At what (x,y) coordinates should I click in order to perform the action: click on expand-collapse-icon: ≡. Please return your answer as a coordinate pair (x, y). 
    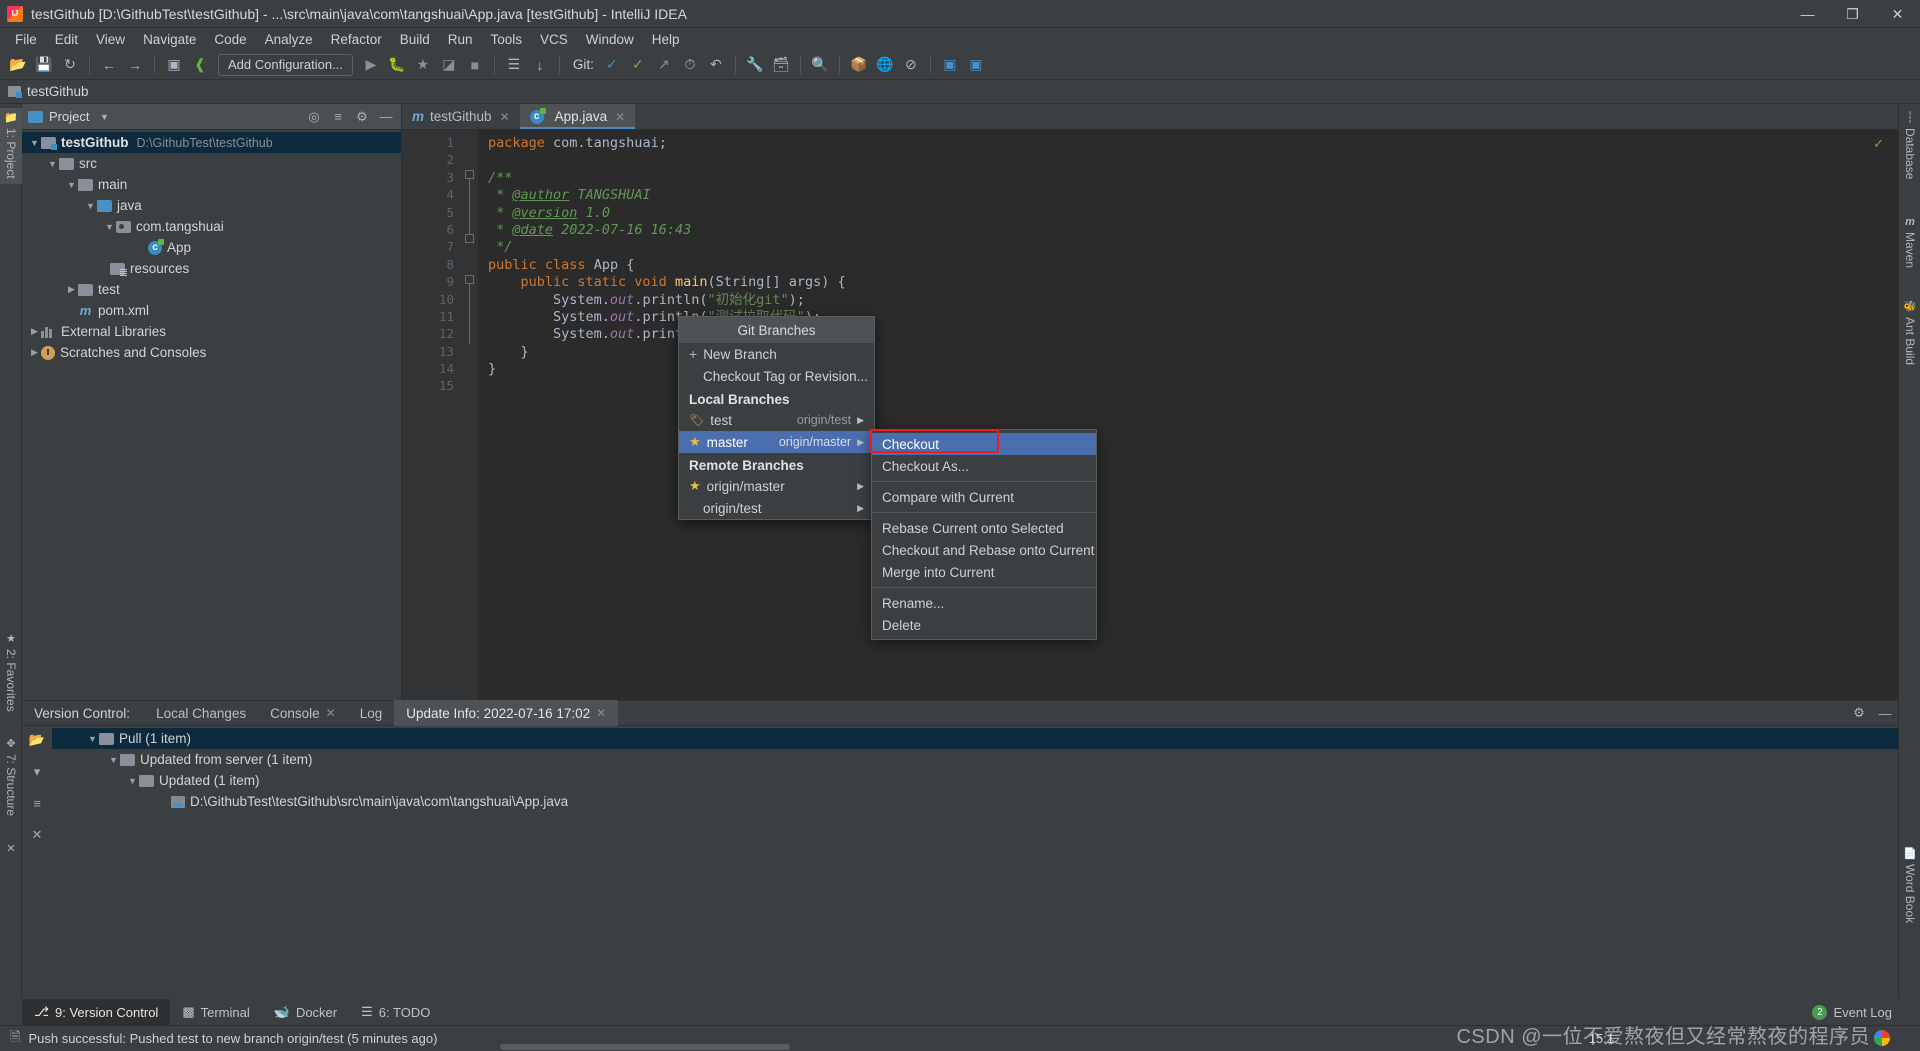
    Looking at the image, I should click on (37, 803).